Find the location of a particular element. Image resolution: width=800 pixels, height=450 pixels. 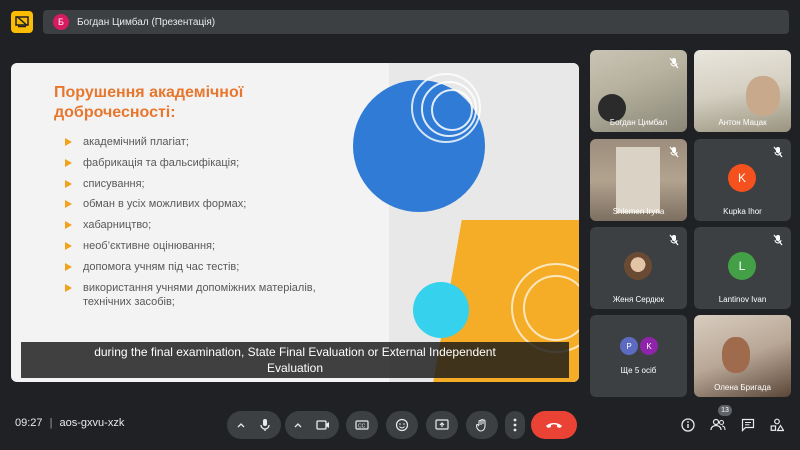

presenter-bar: Б Богдан Цимбал (Презентація) is located at coordinates (416, 22).